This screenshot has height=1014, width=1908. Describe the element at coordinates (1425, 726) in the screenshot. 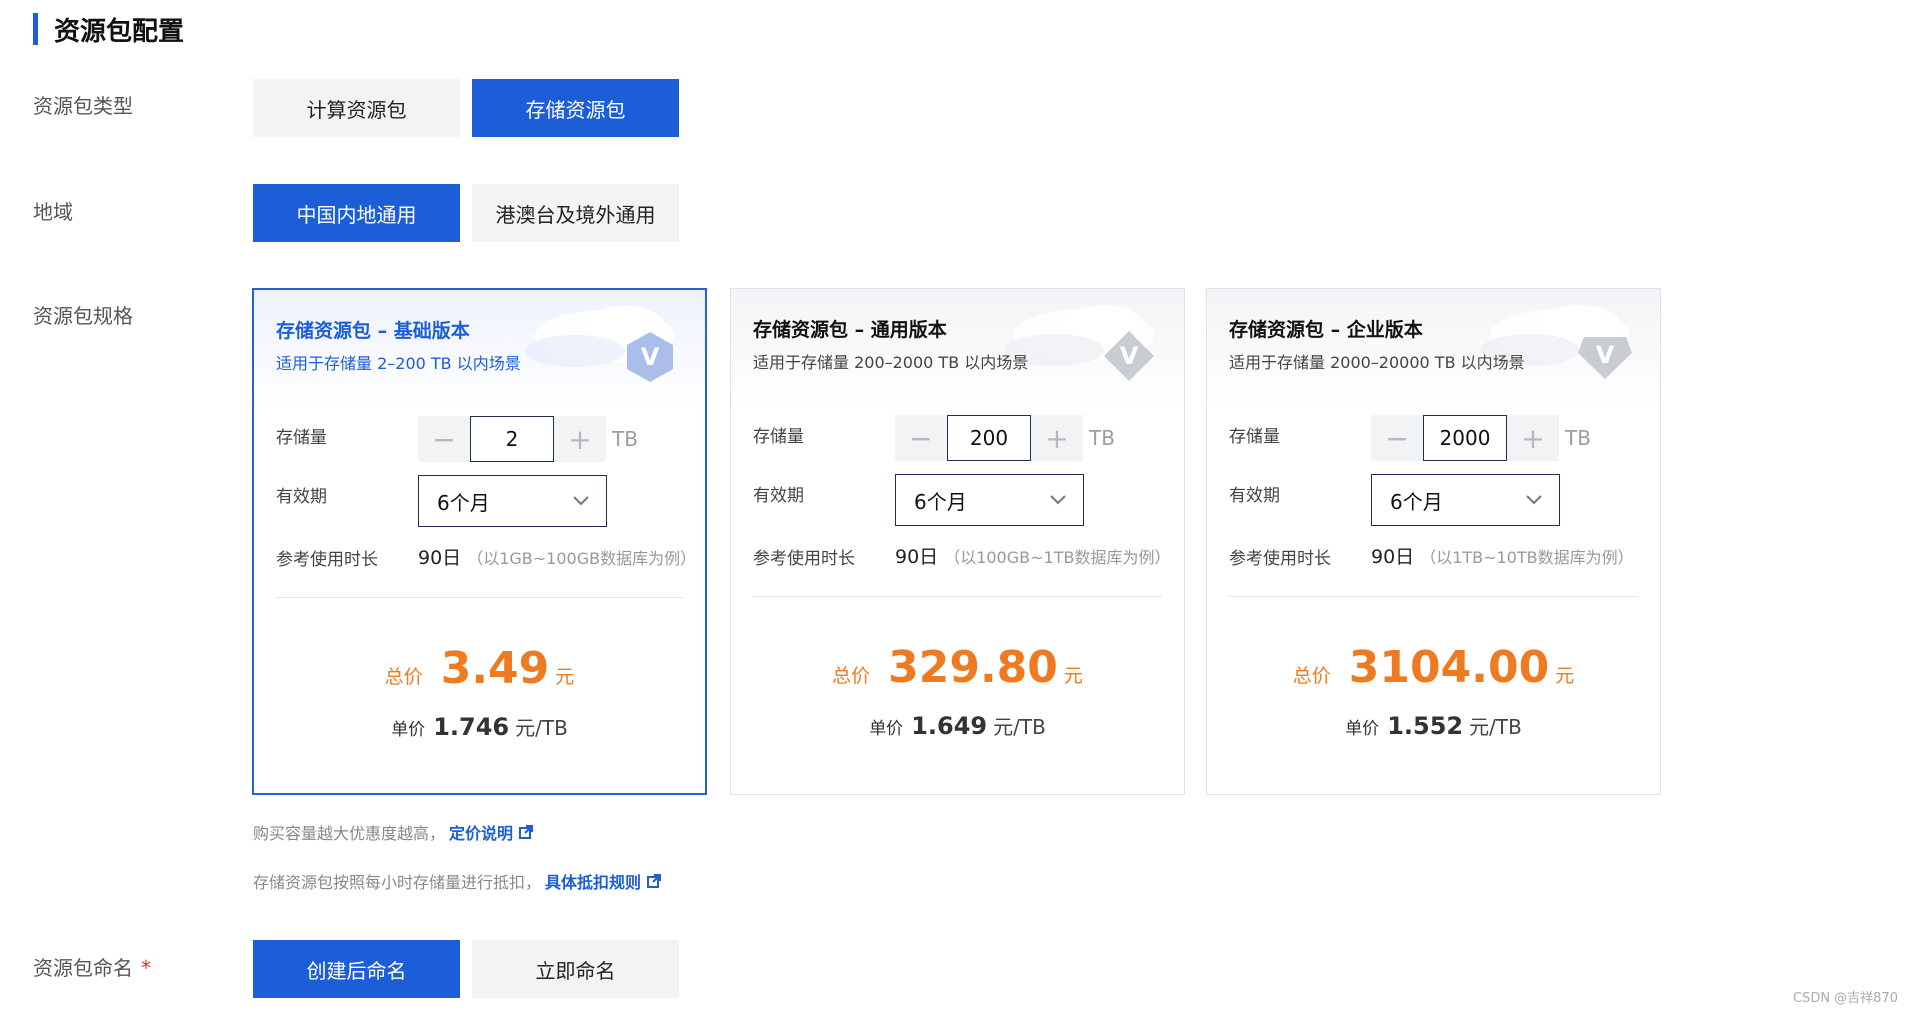

I see `unit-price-value: 1.552` at that location.